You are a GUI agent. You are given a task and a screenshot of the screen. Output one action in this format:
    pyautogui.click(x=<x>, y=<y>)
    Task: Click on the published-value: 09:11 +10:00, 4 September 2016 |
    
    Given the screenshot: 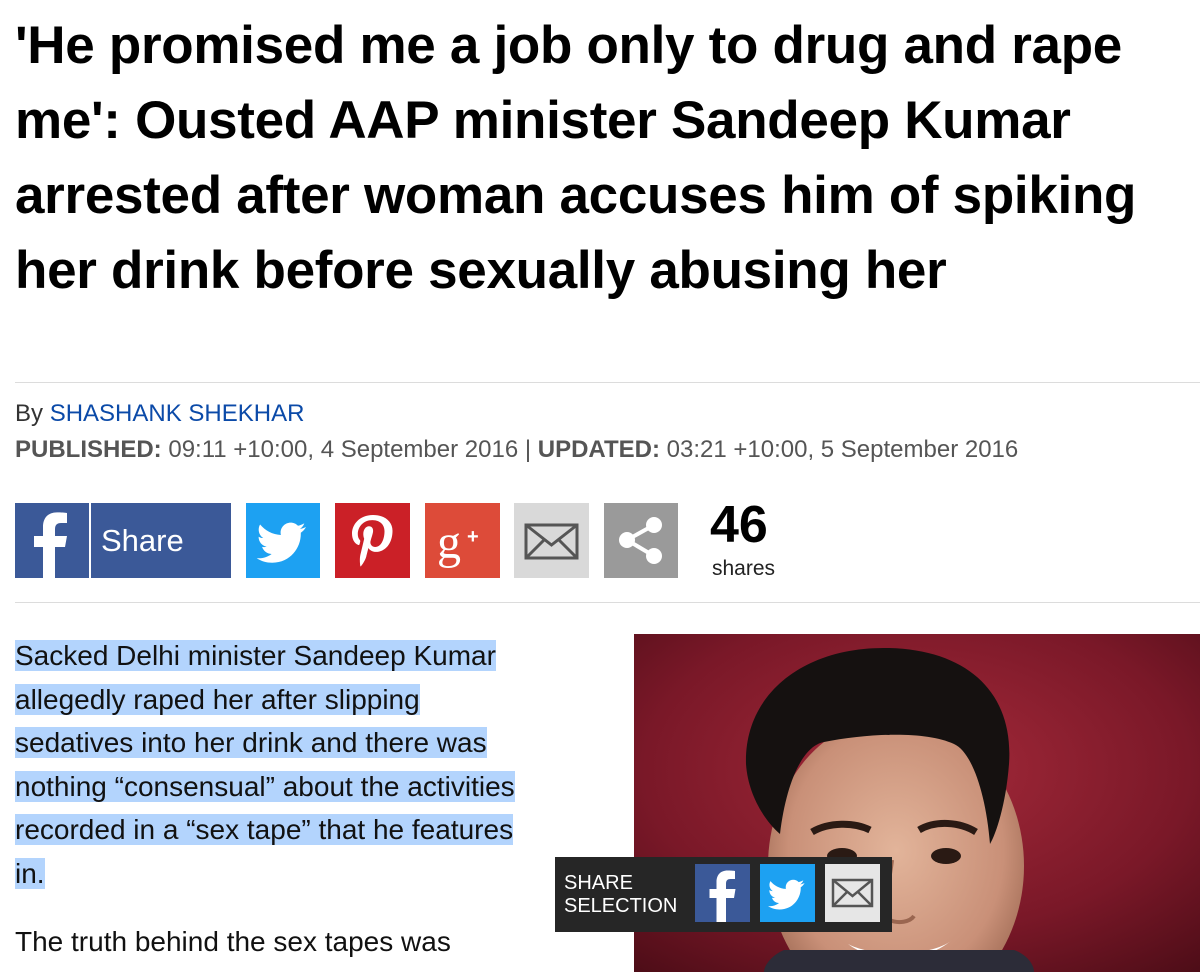 What is the action you would take?
    pyautogui.click(x=349, y=449)
    